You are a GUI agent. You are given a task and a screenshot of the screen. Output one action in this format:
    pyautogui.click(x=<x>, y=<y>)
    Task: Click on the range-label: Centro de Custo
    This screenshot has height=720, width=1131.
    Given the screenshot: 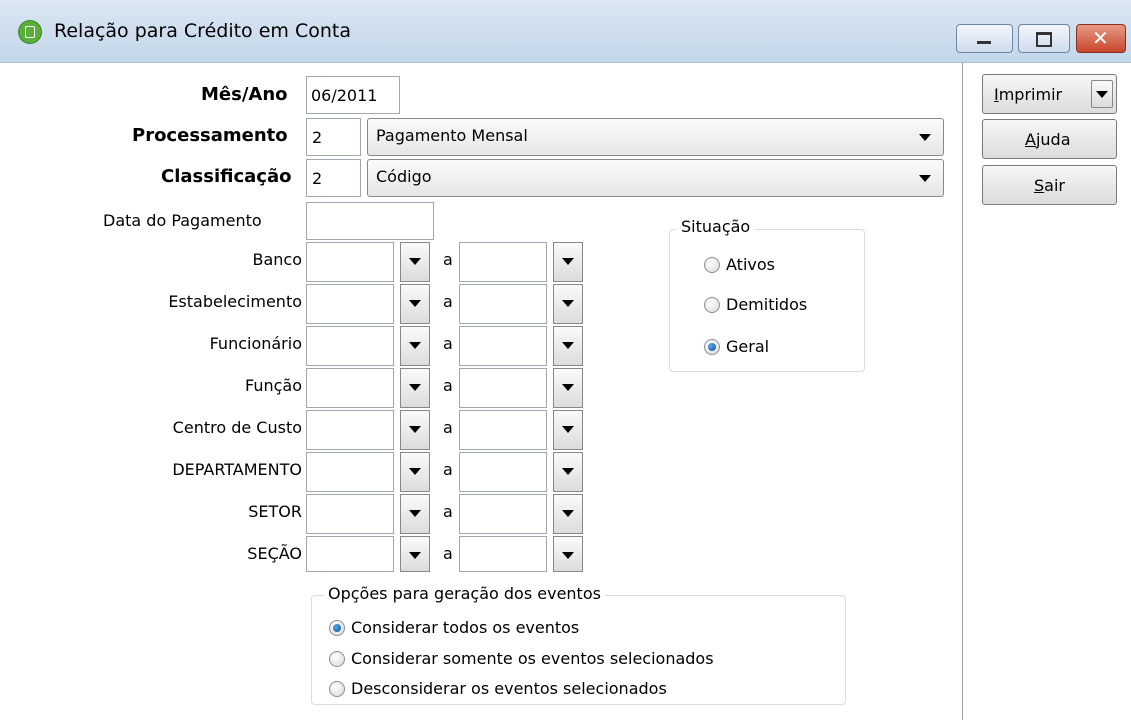 What is the action you would take?
    pyautogui.click(x=237, y=427)
    